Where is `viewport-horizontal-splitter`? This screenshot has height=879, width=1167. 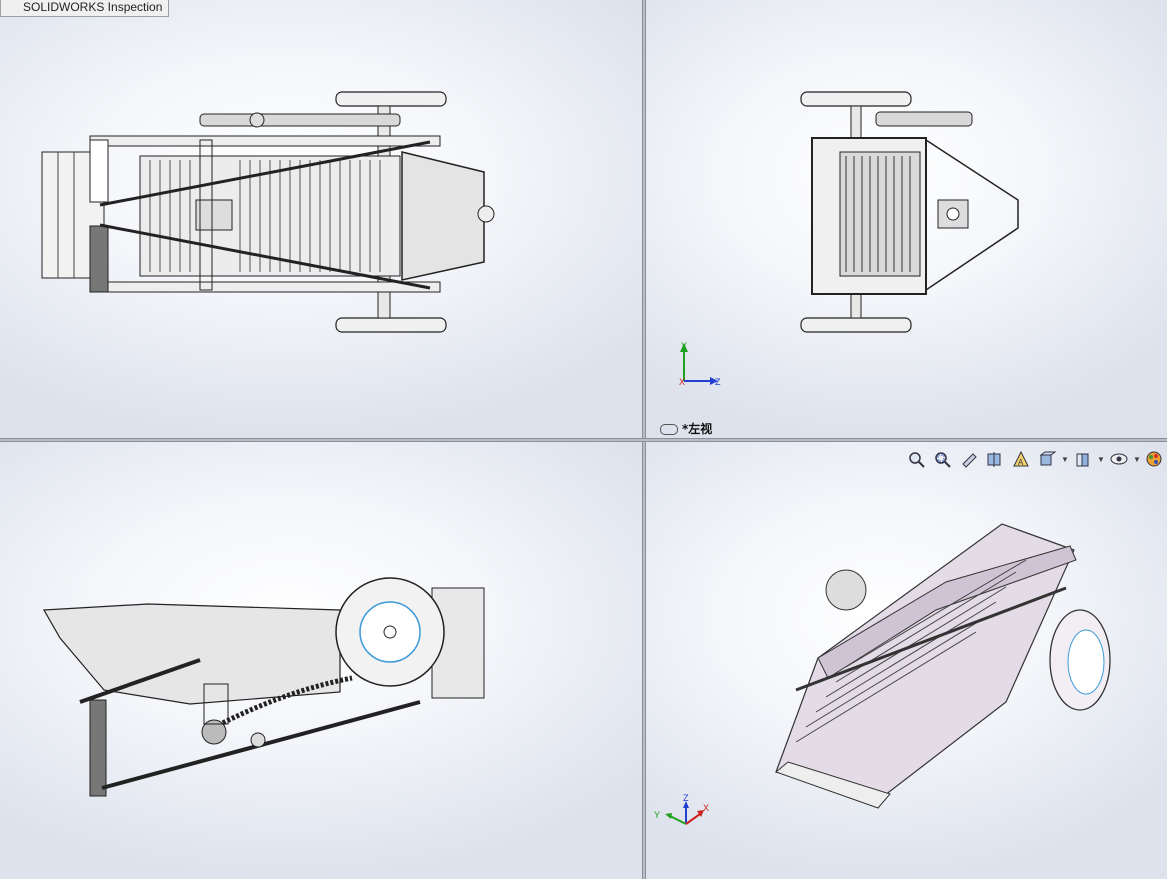 viewport-horizontal-splitter is located at coordinates (583, 440).